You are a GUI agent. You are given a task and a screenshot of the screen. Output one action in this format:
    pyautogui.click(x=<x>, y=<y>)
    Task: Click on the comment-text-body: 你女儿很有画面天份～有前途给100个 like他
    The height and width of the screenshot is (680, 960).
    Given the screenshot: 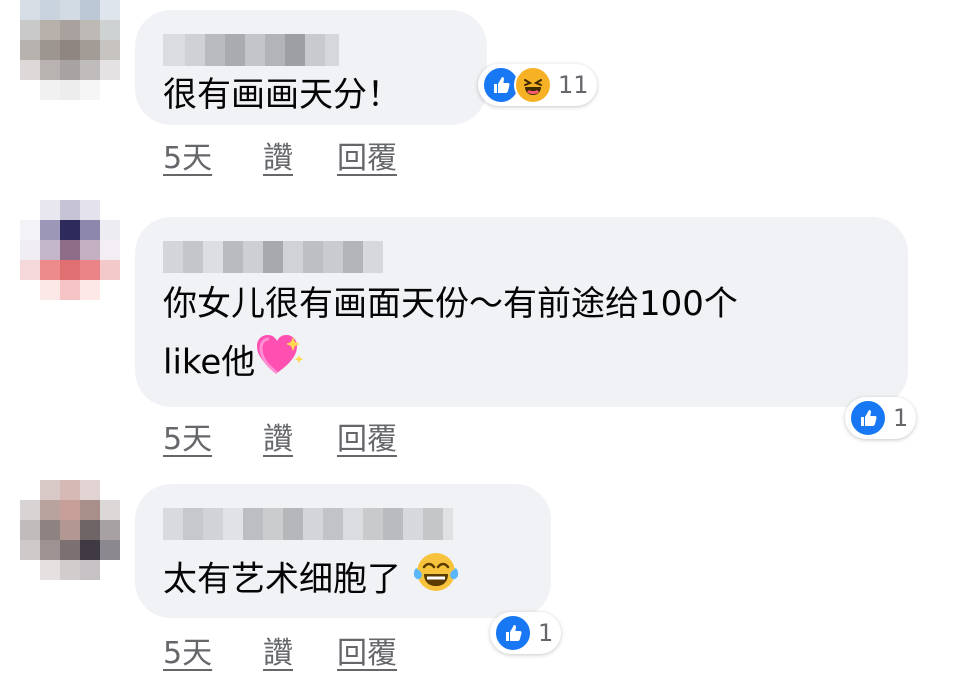 What is the action you would take?
    pyautogui.click(x=450, y=333)
    